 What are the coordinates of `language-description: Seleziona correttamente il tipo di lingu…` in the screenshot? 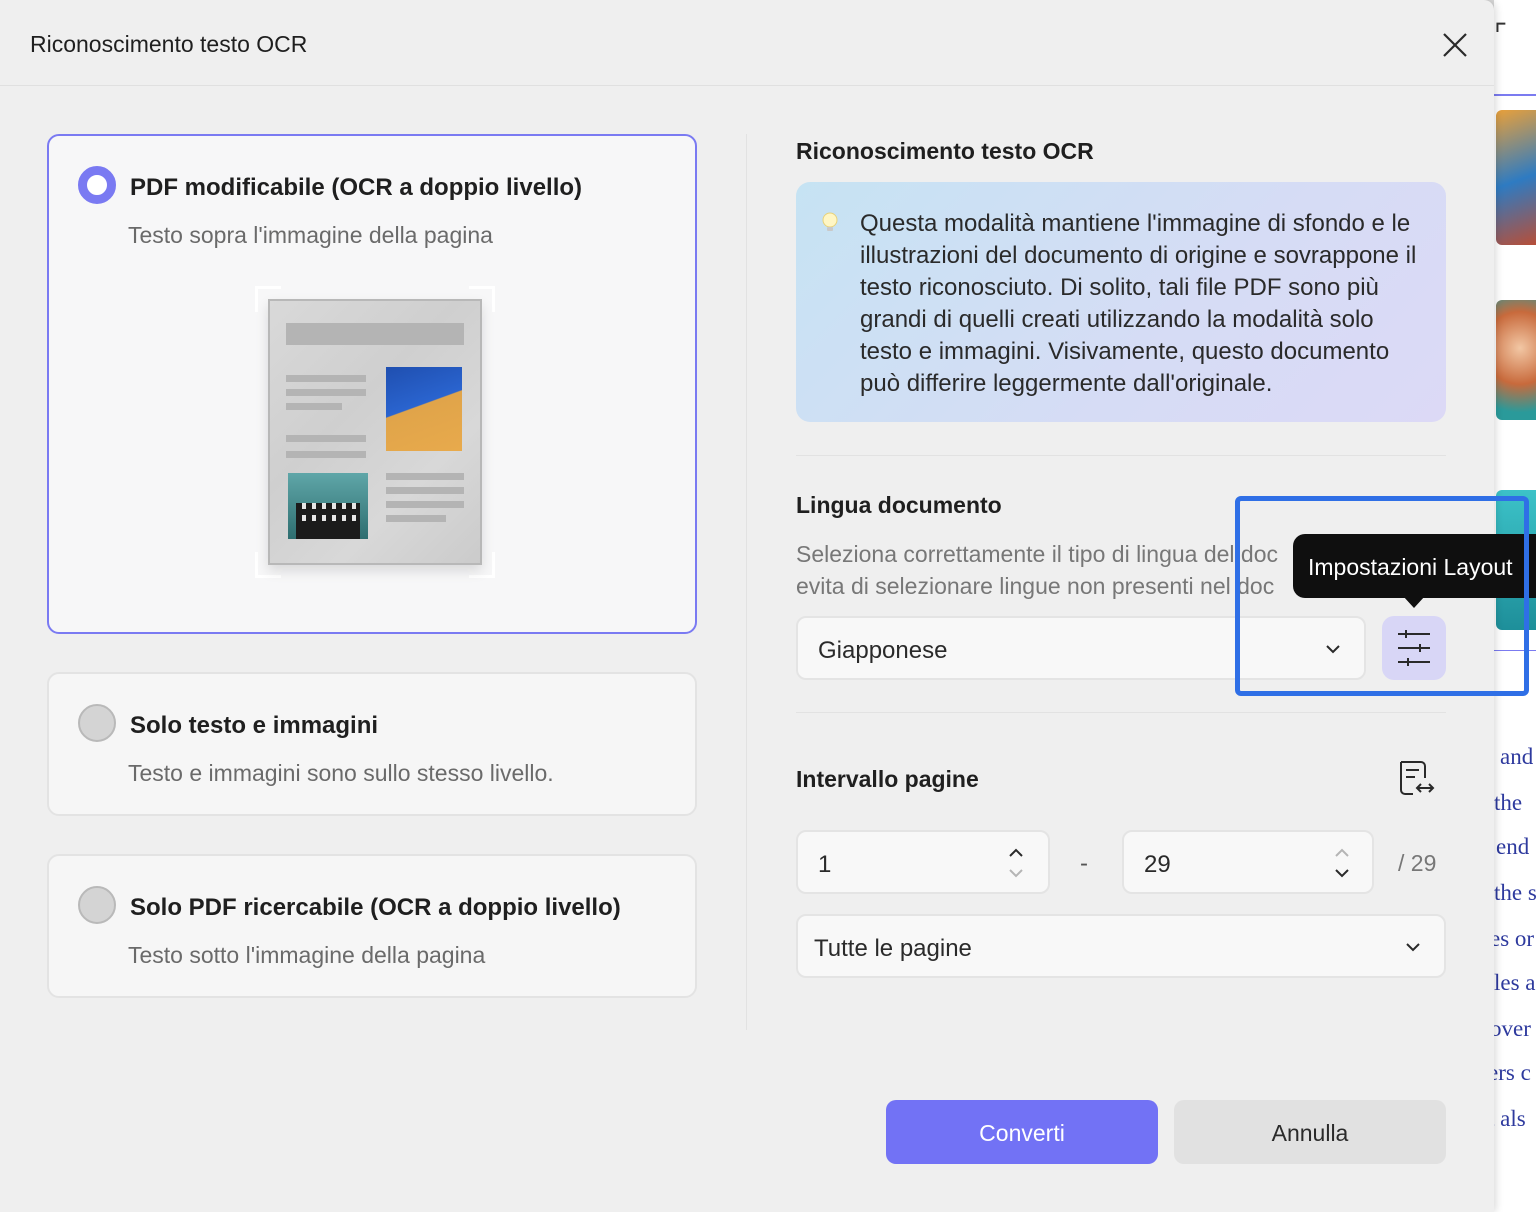 It's located at (1046, 570).